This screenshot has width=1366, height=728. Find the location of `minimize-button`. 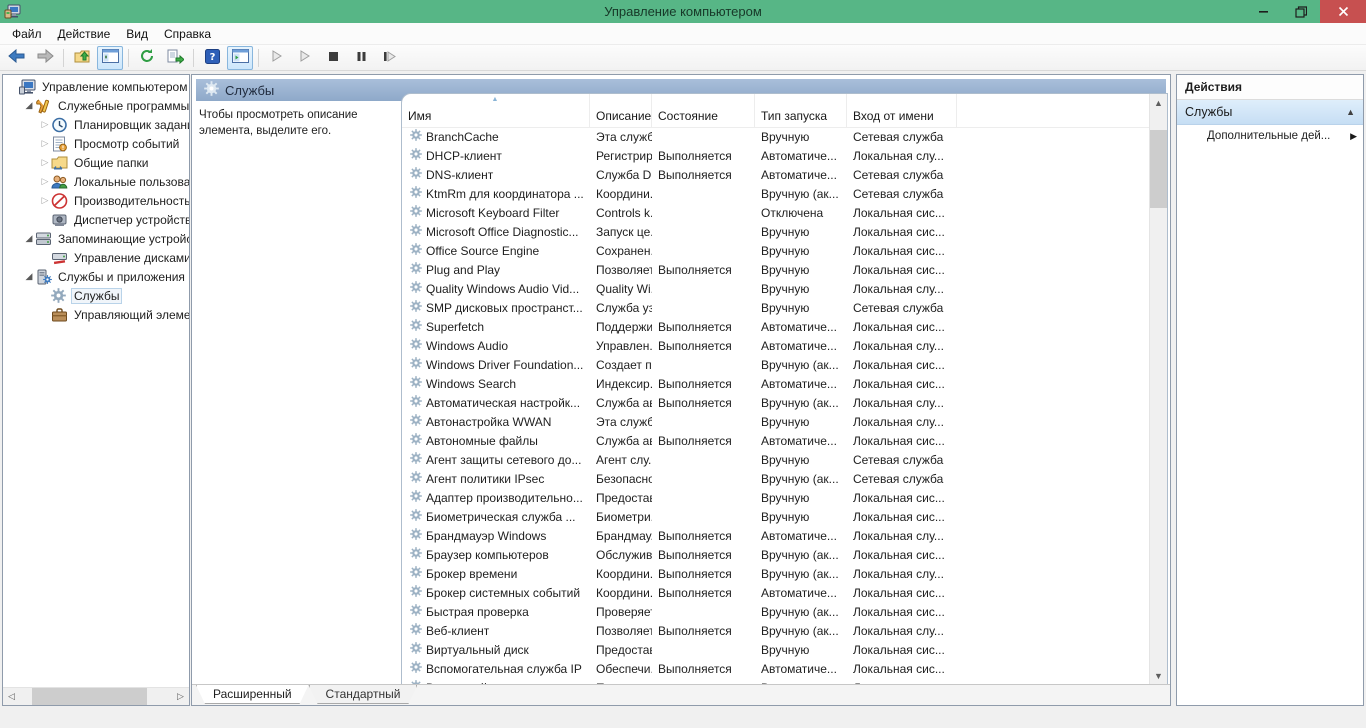

minimize-button is located at coordinates (1263, 11).